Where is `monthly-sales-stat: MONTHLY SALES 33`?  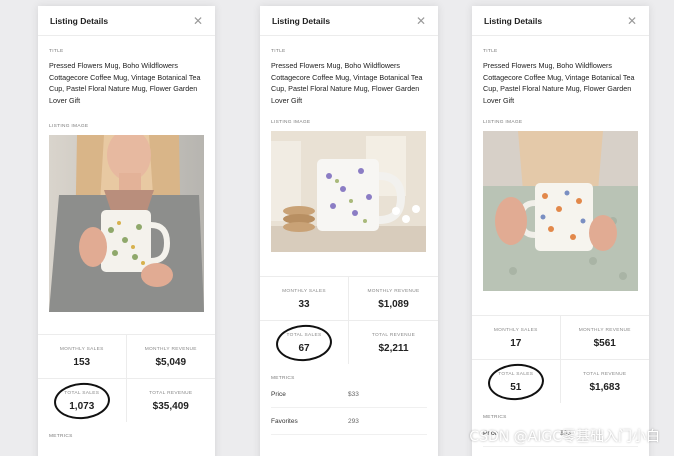
monthly-sales-stat: MONTHLY SALES 33 is located at coordinates (304, 299).